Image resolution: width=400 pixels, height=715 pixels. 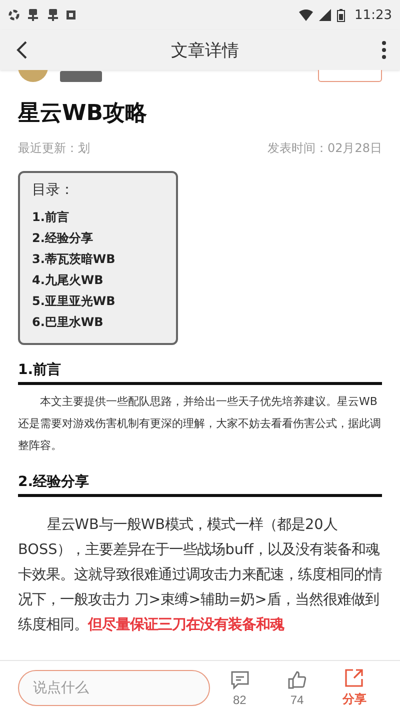 What do you see at coordinates (324, 15) in the screenshot?
I see `signal-icon` at bounding box center [324, 15].